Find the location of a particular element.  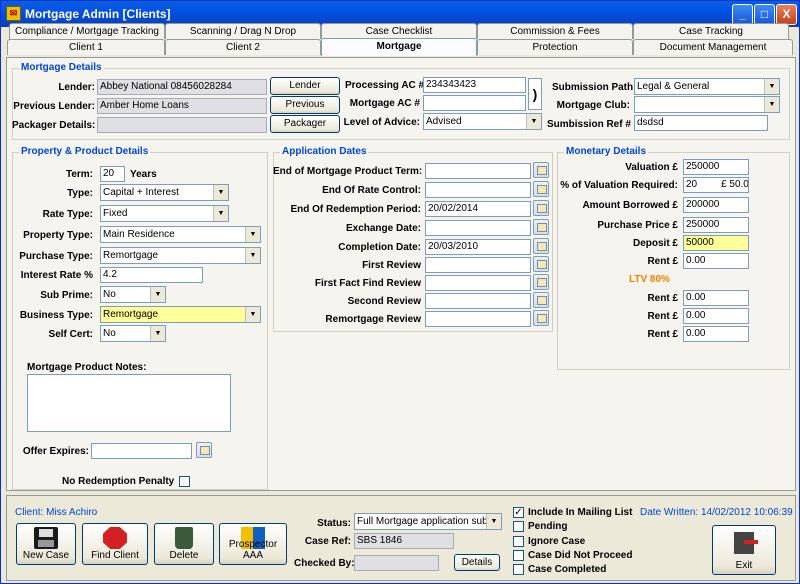

tab-compliance: Compliance / Mortgage Tracking is located at coordinates (87, 31).